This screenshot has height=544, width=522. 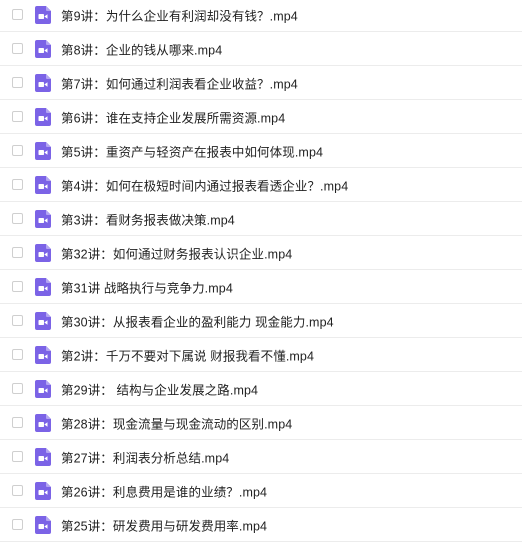 I want to click on file-row: 第2讲：千万不要对下属说 财报我看不懂.mp4, so click(x=261, y=355).